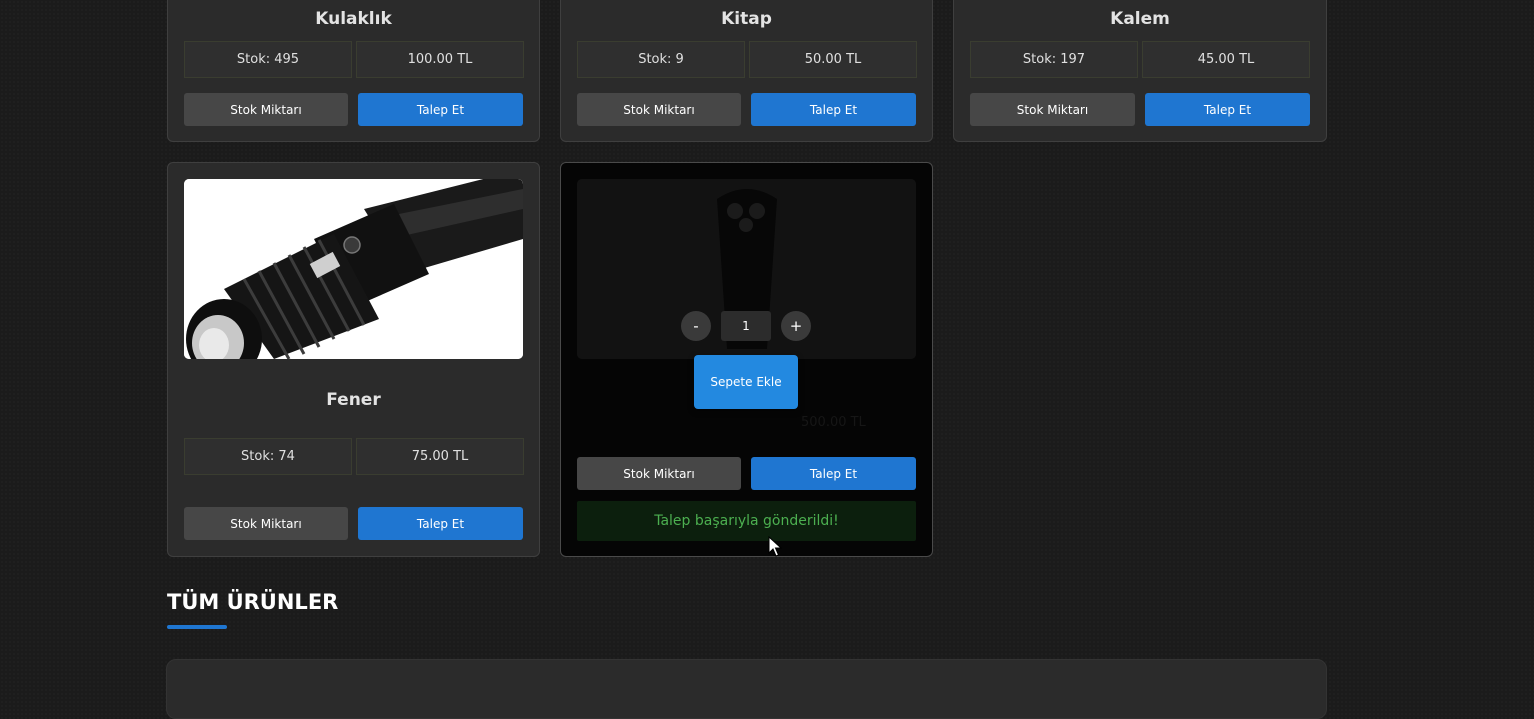 The width and height of the screenshot is (1534, 719). What do you see at coordinates (1054, 59) in the screenshot?
I see `stock-info: Stok: 197` at bounding box center [1054, 59].